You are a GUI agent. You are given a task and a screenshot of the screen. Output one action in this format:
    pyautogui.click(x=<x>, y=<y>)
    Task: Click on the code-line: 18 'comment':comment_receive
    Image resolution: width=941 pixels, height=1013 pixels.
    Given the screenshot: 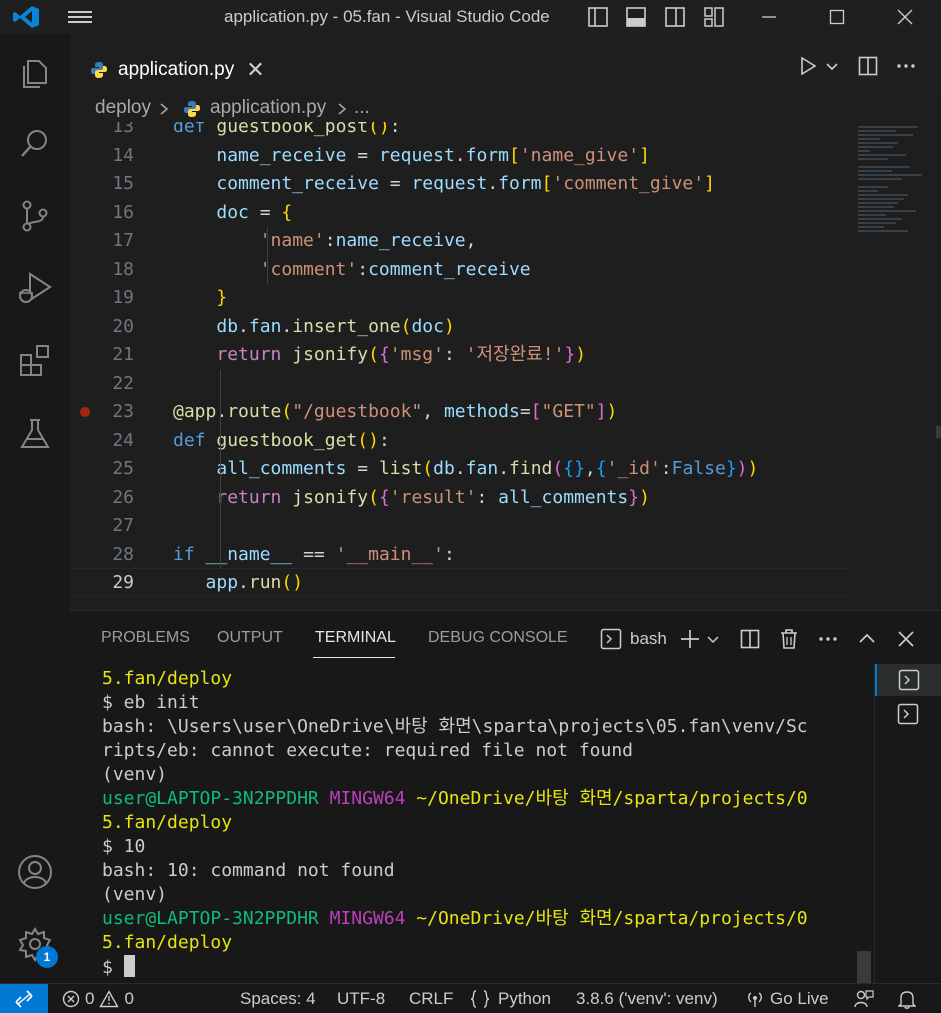 What is the action you would take?
    pyautogui.click(x=460, y=270)
    